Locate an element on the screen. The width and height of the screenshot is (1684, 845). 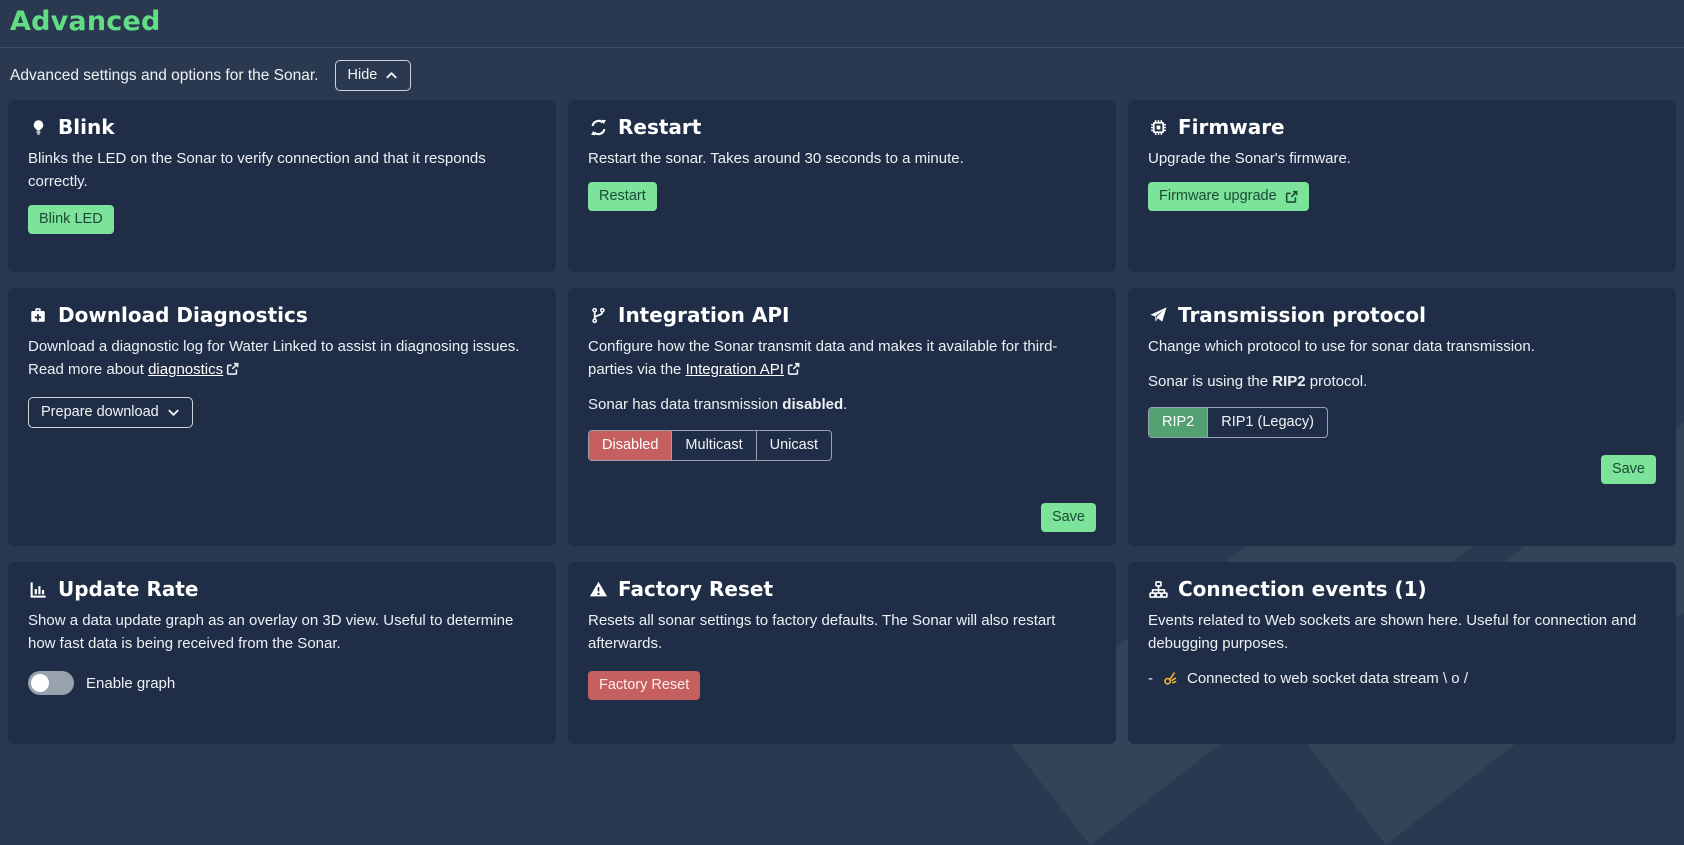
transmission-mode-group: Disabled Multicast Unicast is located at coordinates (710, 445).